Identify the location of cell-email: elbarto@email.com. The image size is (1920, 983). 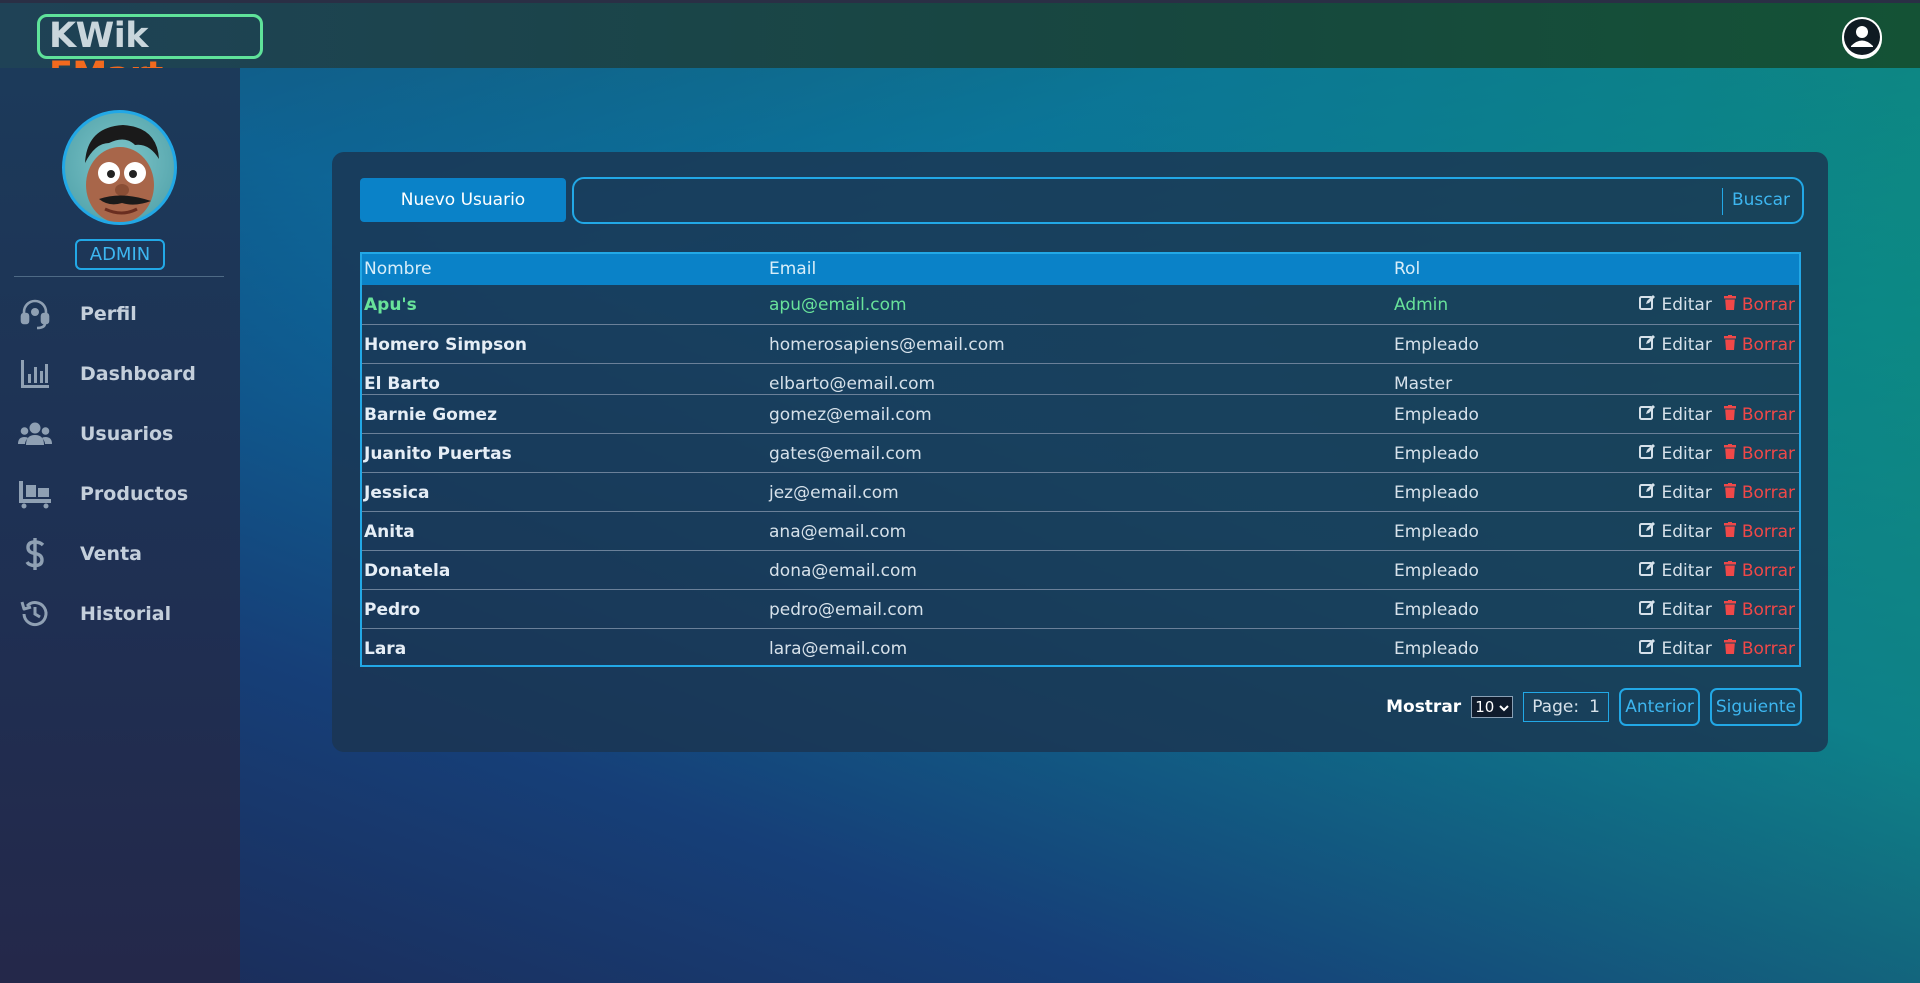
(852, 384).